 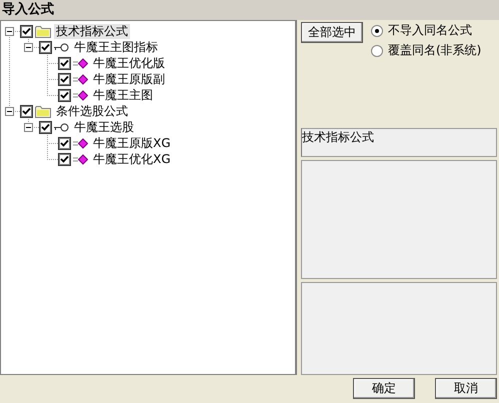 I want to click on tree-item: 技术指标公式, so click(x=92, y=31).